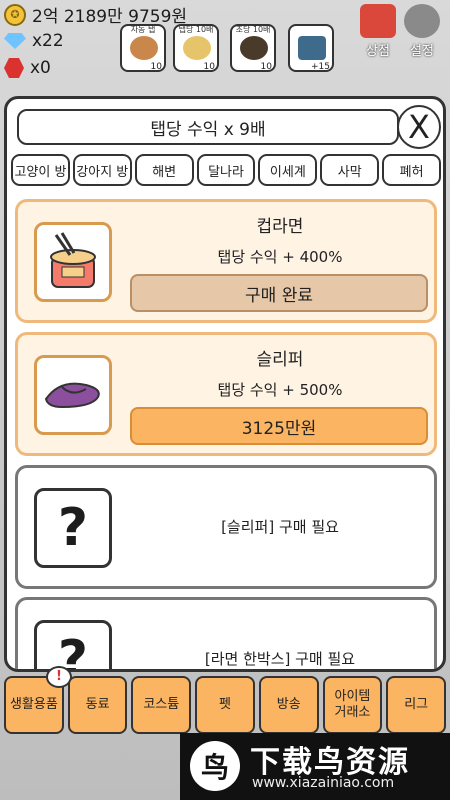 This screenshot has width=450, height=800. I want to click on auto-tap-tile: 자동 탭 10, so click(143, 48).